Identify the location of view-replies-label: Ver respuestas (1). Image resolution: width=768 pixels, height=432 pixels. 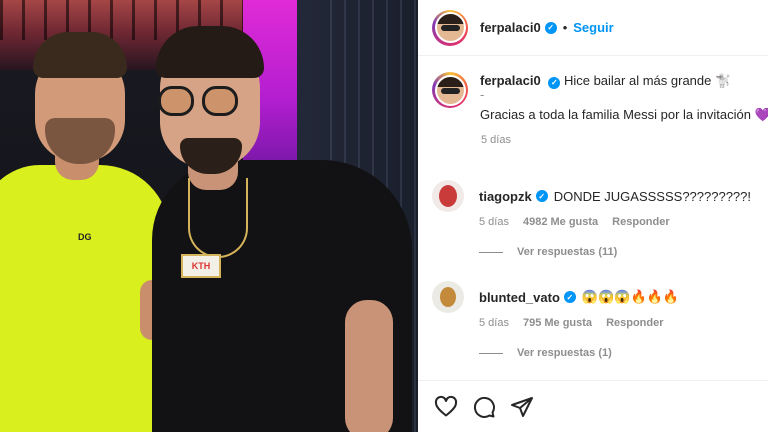
(564, 353).